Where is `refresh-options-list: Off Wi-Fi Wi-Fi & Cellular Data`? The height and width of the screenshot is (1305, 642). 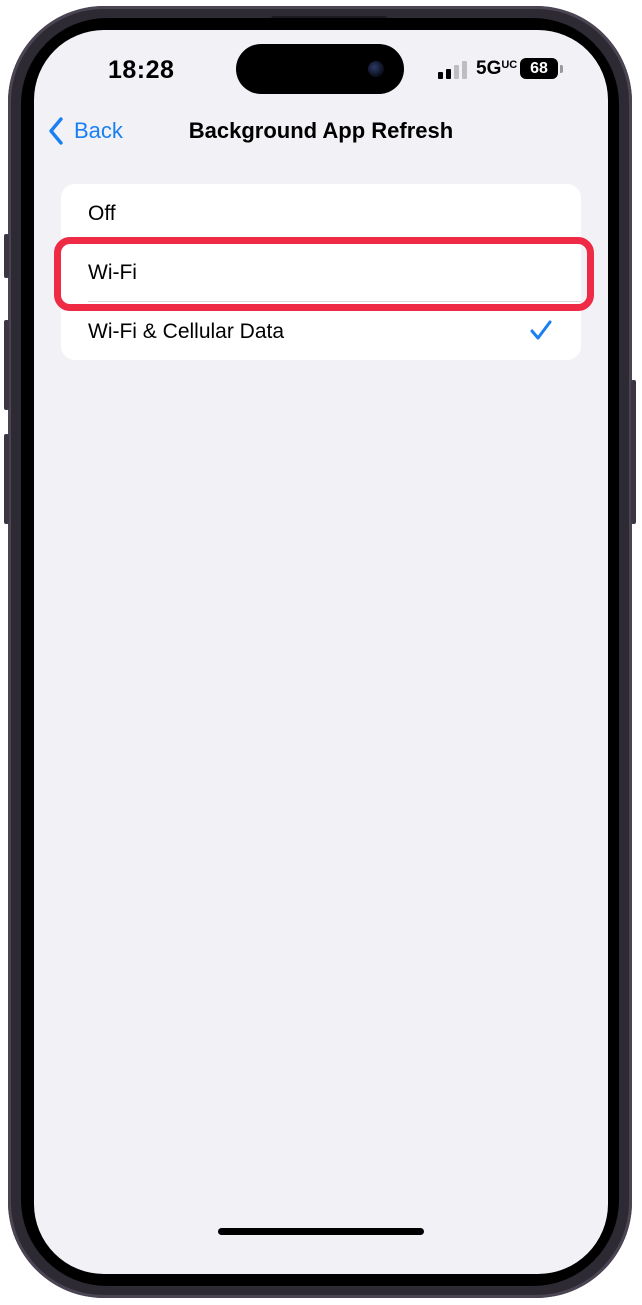 refresh-options-list: Off Wi-Fi Wi-Fi & Cellular Data is located at coordinates (321, 272).